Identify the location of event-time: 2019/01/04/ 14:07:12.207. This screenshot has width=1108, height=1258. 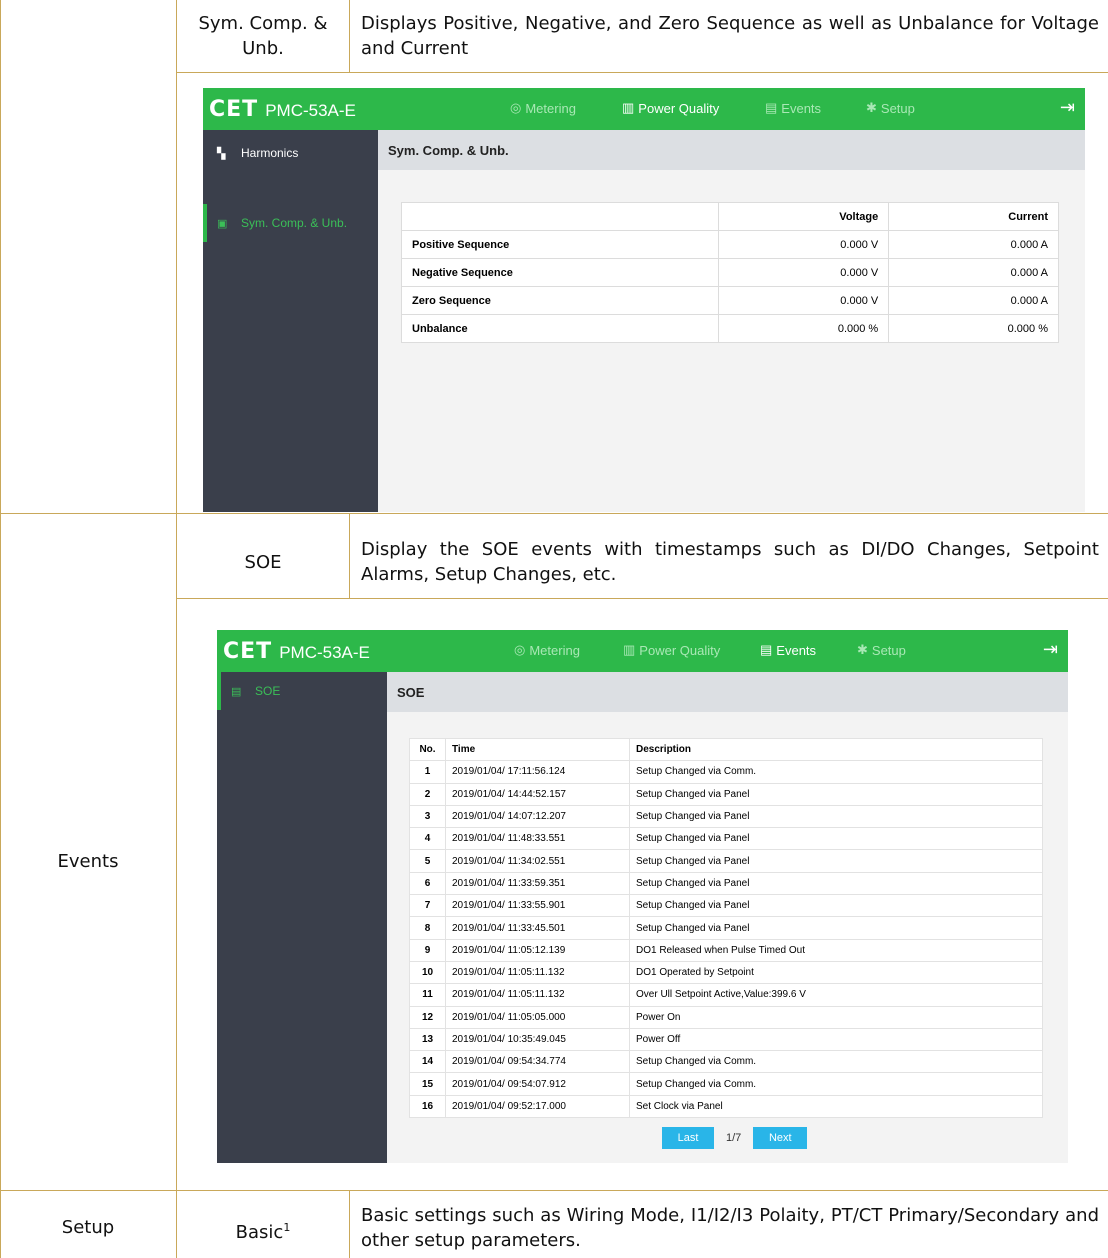
(537, 816).